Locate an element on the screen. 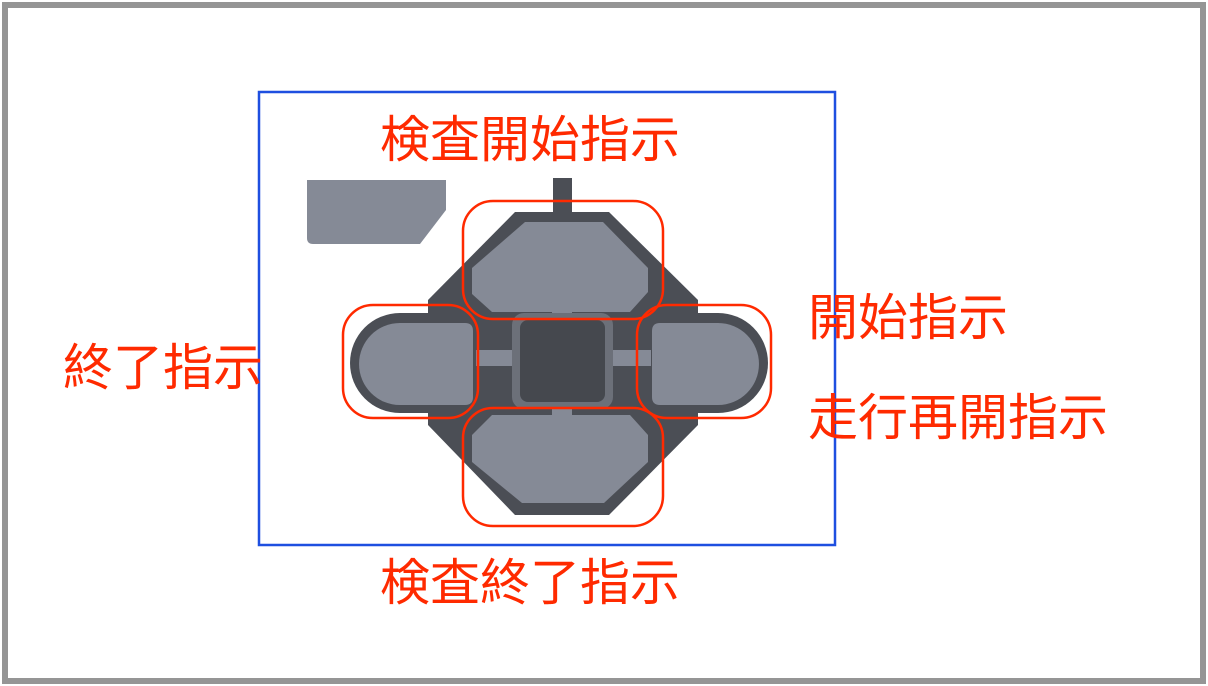 Image resolution: width=1208 pixels, height=686 pixels. right-button is located at coordinates (705, 364).